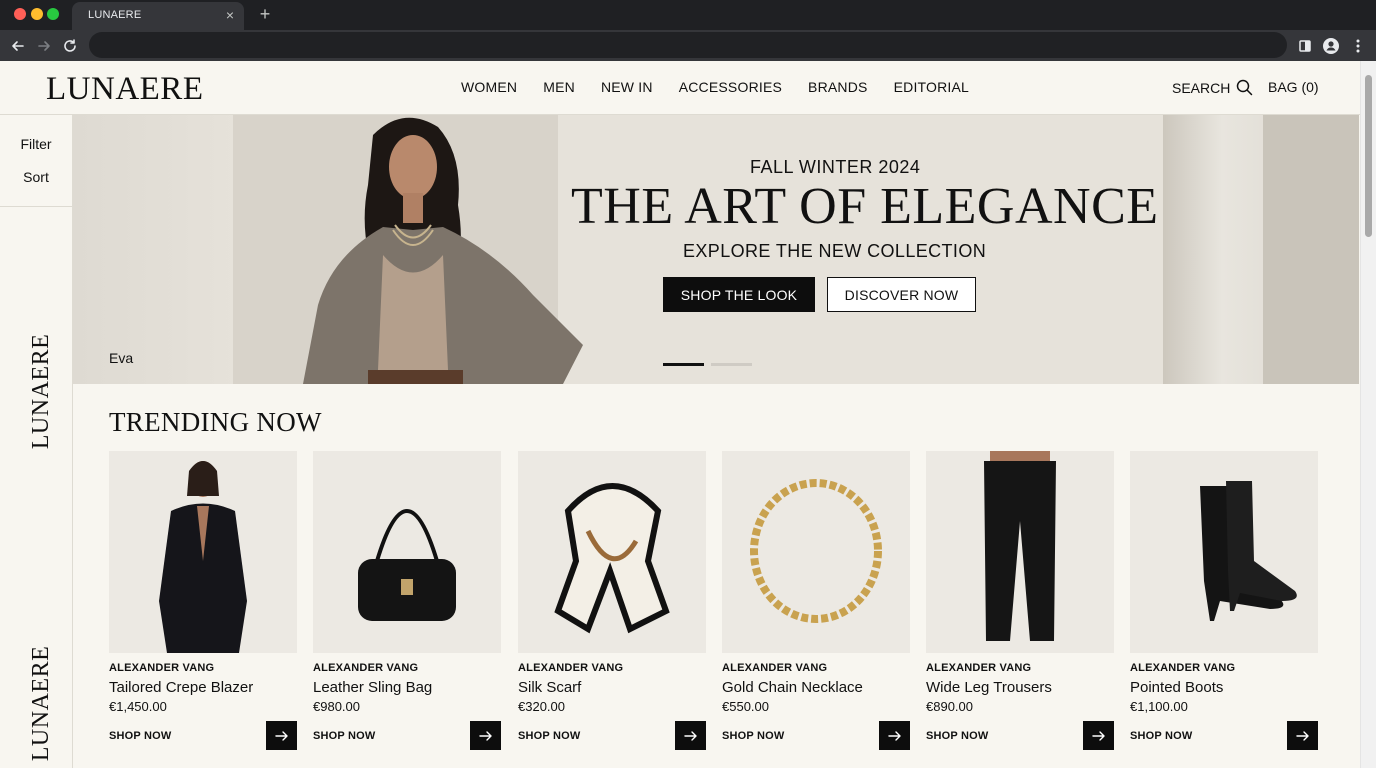 Image resolution: width=1376 pixels, height=768 pixels. I want to click on browser-toolbar, so click(688, 45).